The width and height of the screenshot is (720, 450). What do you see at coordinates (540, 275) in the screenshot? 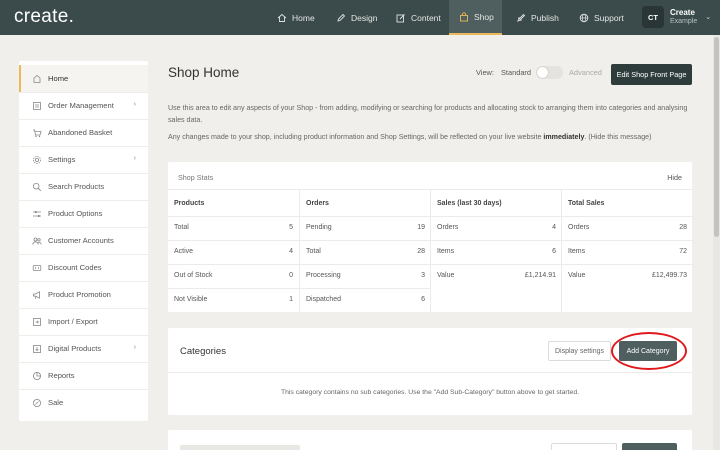
I see `stat-value: £1,214.91` at bounding box center [540, 275].